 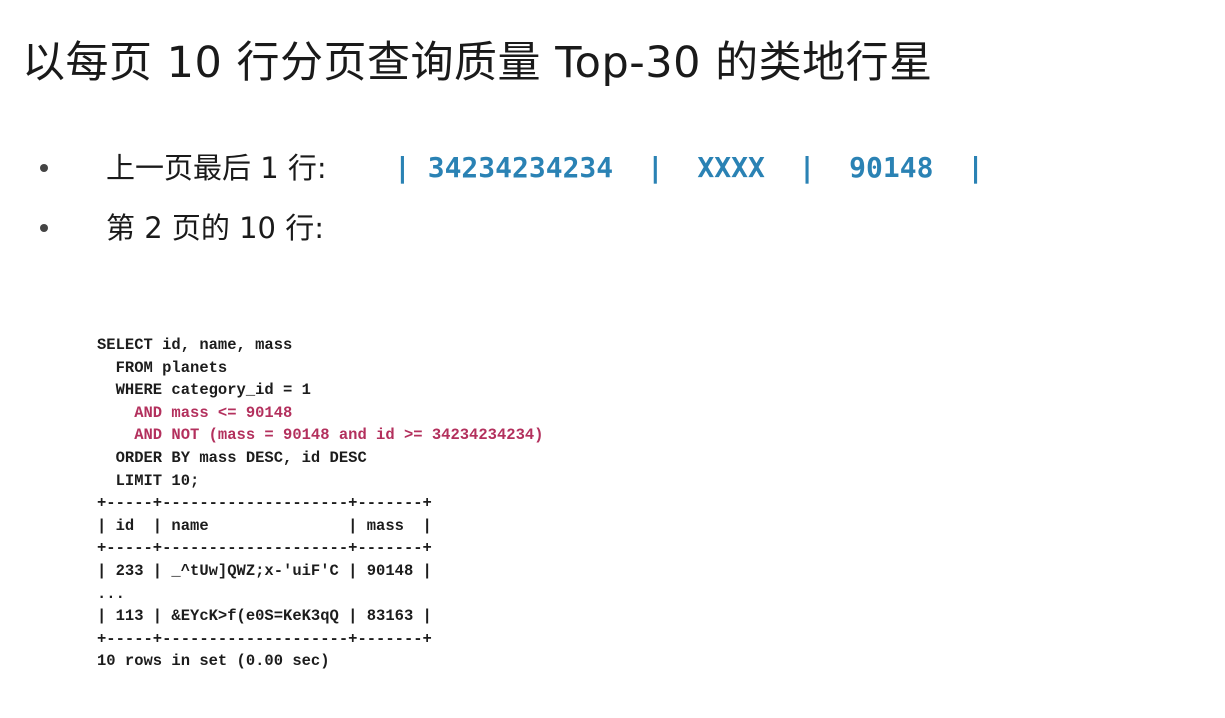 What do you see at coordinates (689, 167) in the screenshot?
I see `last-row-code: | 34234234234 | XXXX | 90148 |` at bounding box center [689, 167].